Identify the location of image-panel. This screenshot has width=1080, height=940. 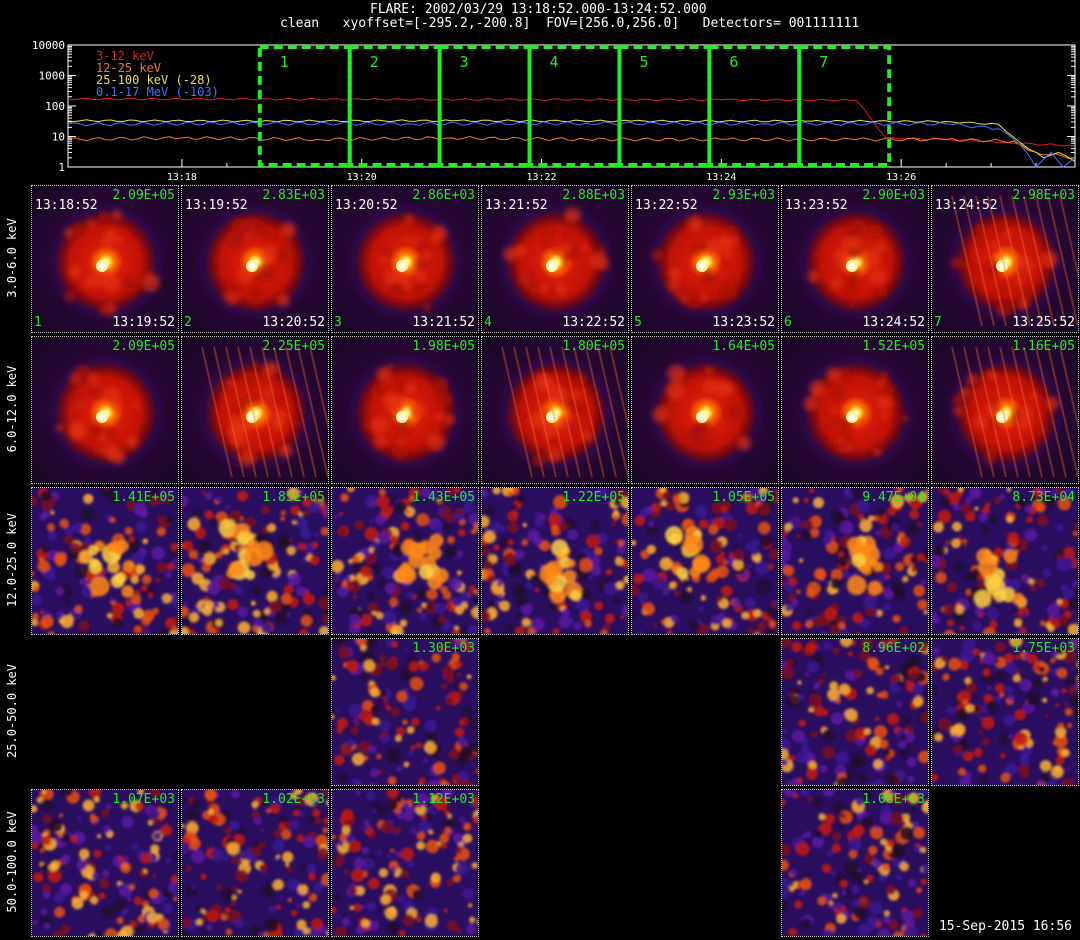
(555, 712).